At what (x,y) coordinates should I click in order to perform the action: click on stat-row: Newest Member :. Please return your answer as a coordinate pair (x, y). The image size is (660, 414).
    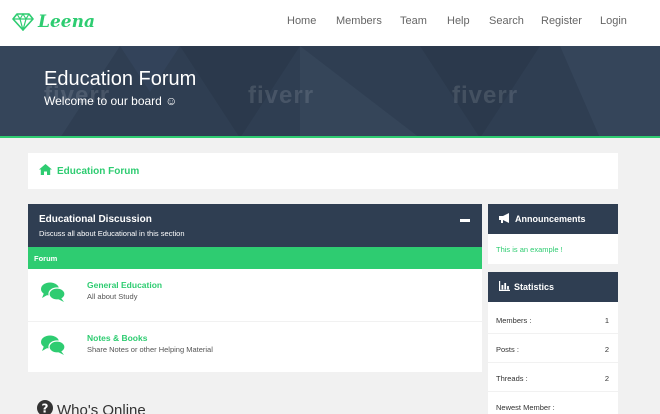
    Looking at the image, I should click on (553, 403).